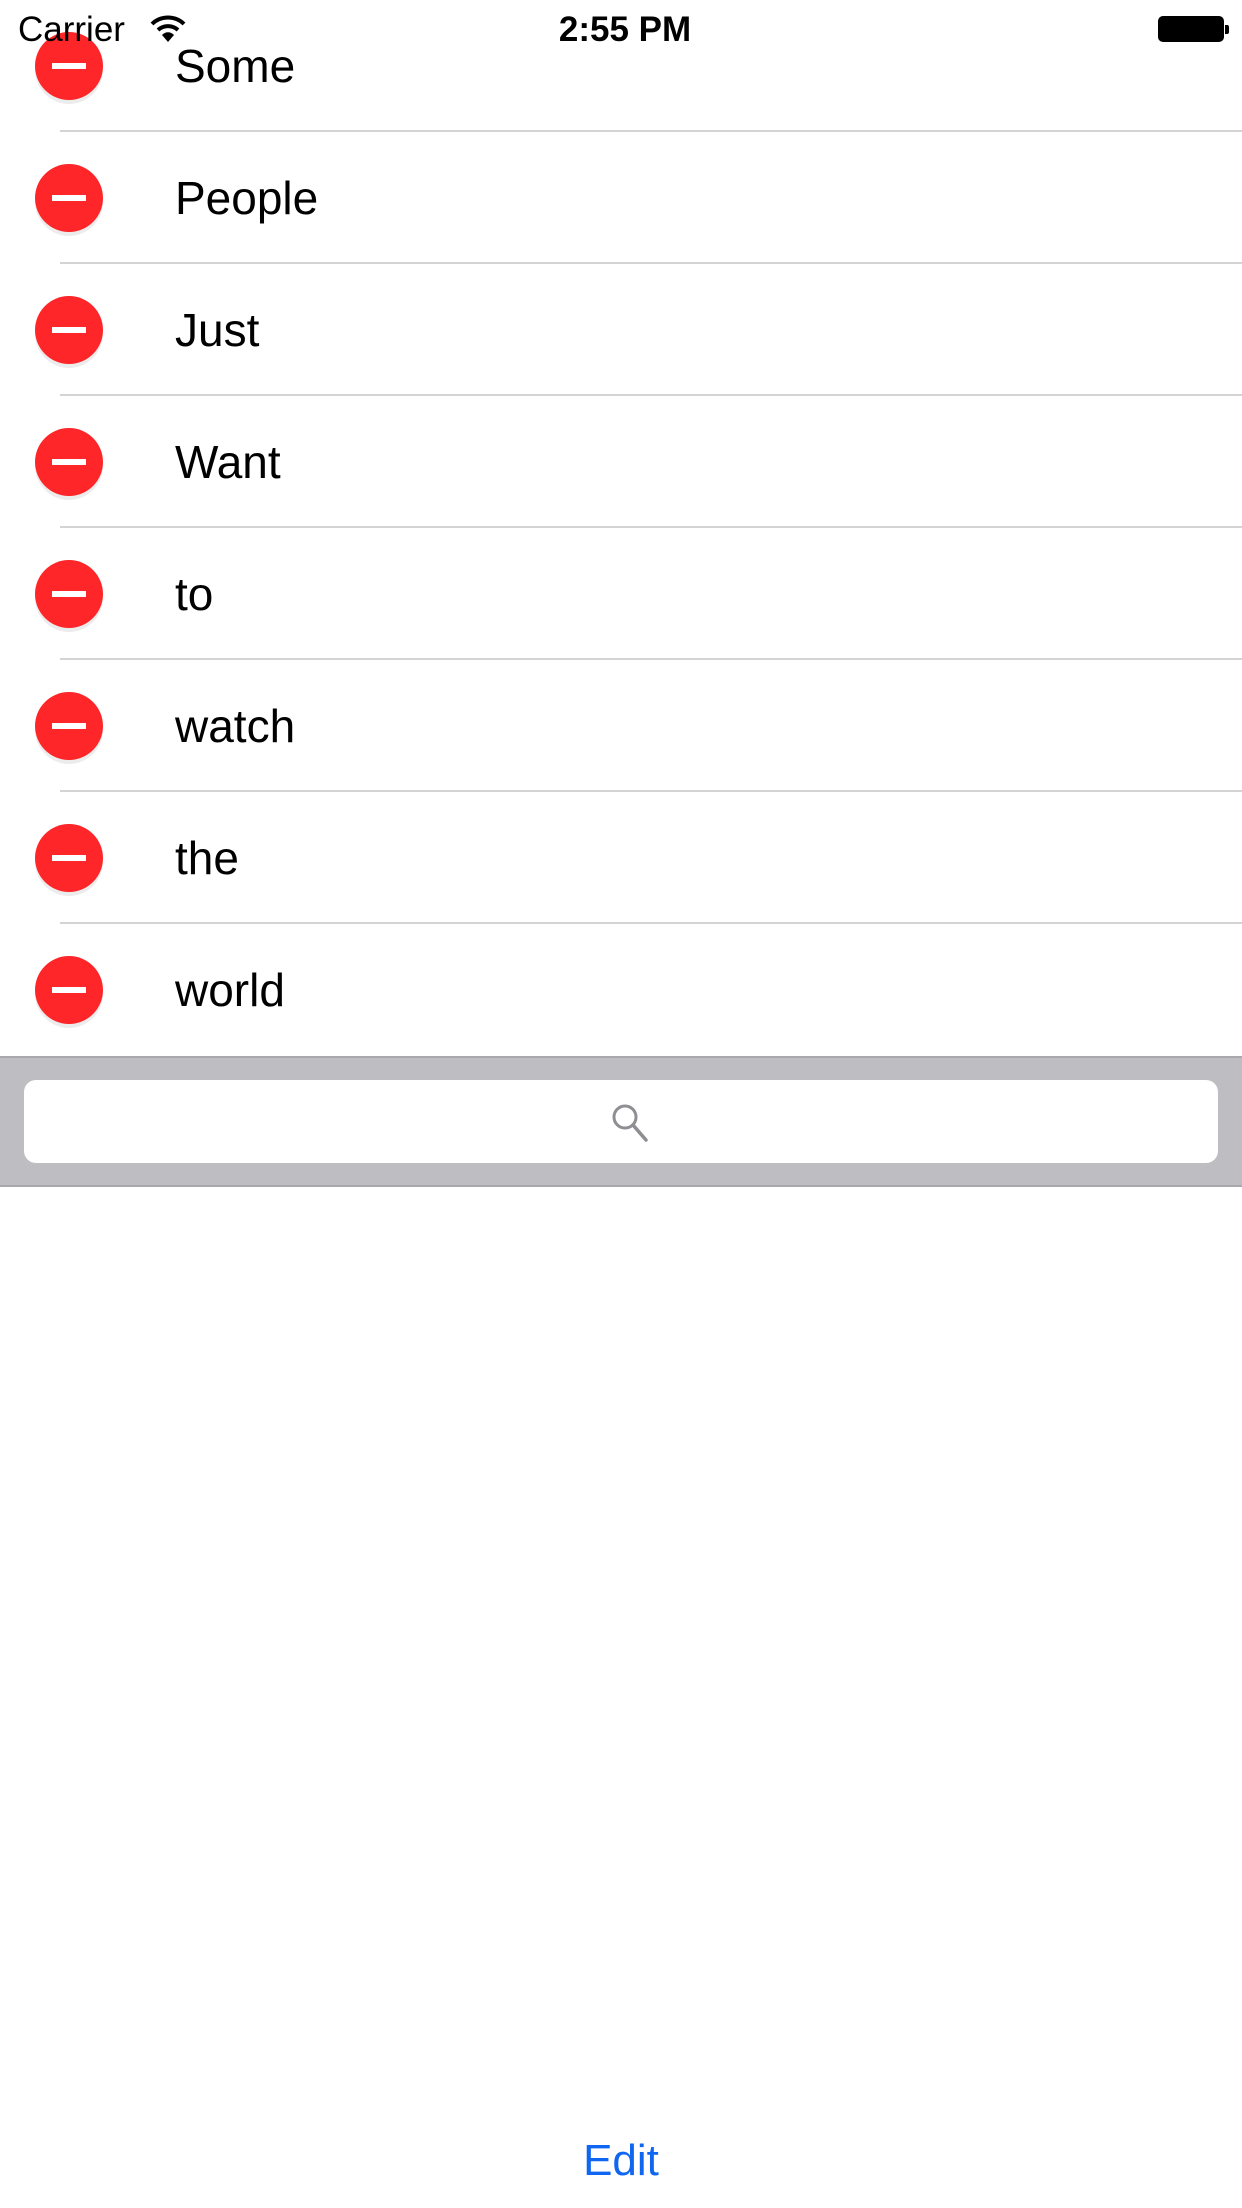 The width and height of the screenshot is (1242, 2208). I want to click on list-item-label: Want, so click(228, 462).